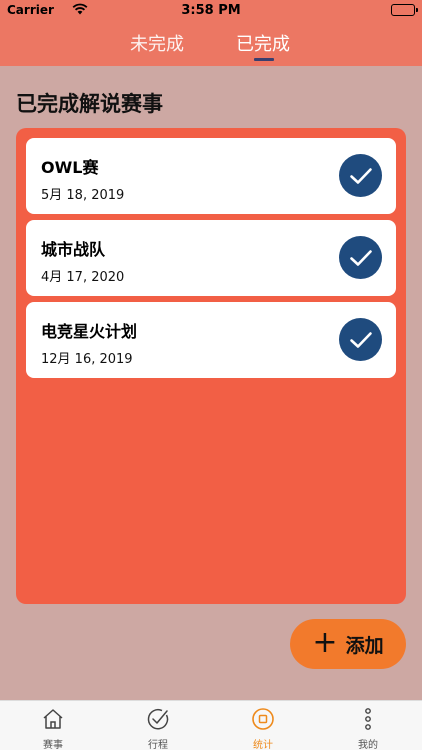 Image resolution: width=422 pixels, height=750 pixels. What do you see at coordinates (364, 645) in the screenshot?
I see `add-button-label: 添加` at bounding box center [364, 645].